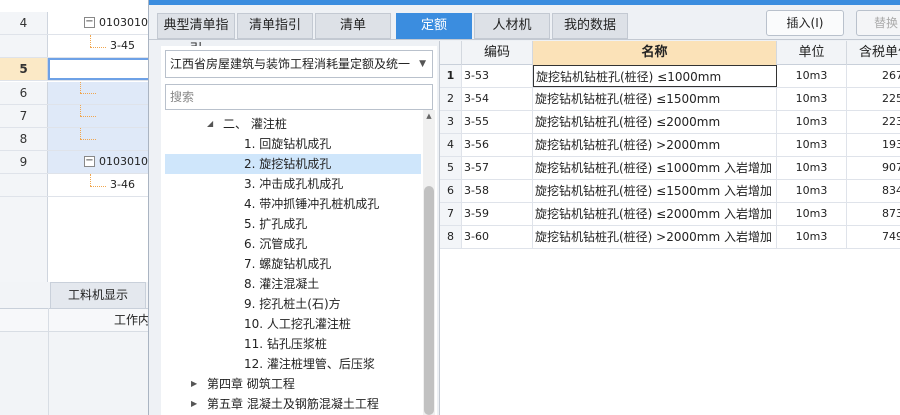 The image size is (900, 415). What do you see at coordinates (80, 93) in the screenshot?
I see `bg-row: 6` at bounding box center [80, 93].